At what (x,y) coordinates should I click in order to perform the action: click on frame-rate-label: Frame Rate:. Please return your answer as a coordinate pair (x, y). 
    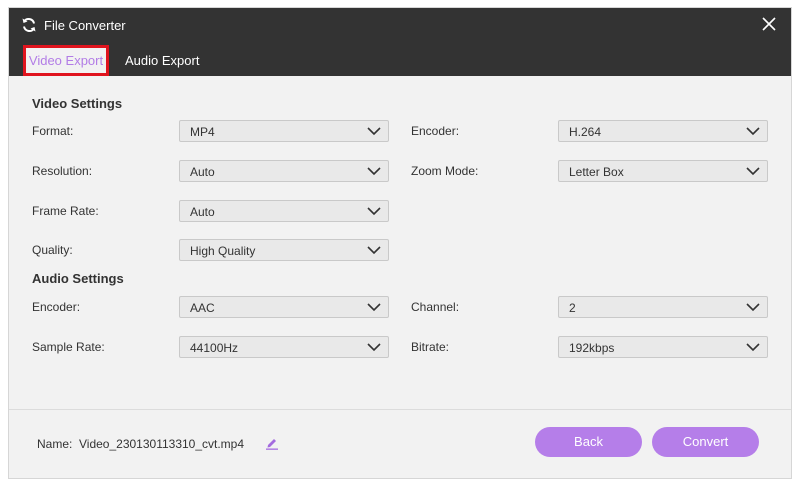
    Looking at the image, I should click on (65, 211).